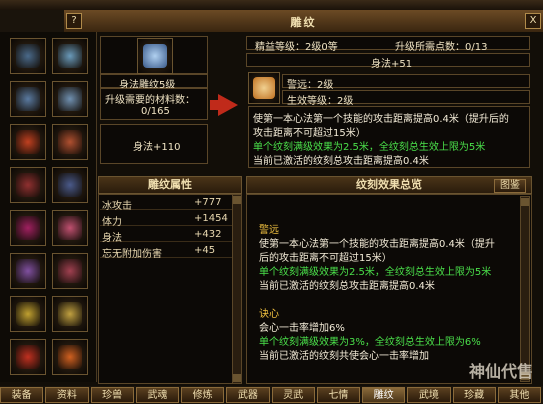 The height and width of the screenshot is (404, 543). What do you see at coordinates (269, 230) in the screenshot?
I see `s1-title: 警远` at bounding box center [269, 230].